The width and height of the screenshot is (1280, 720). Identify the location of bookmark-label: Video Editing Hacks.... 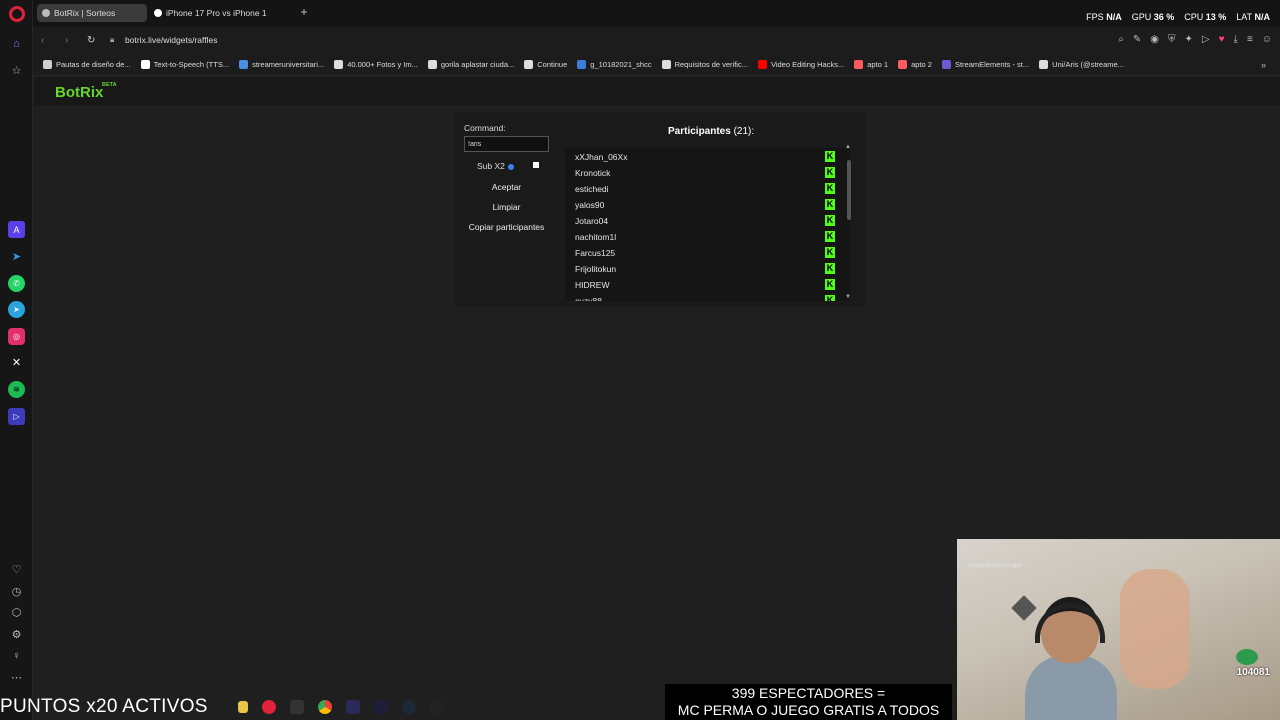
(807, 64).